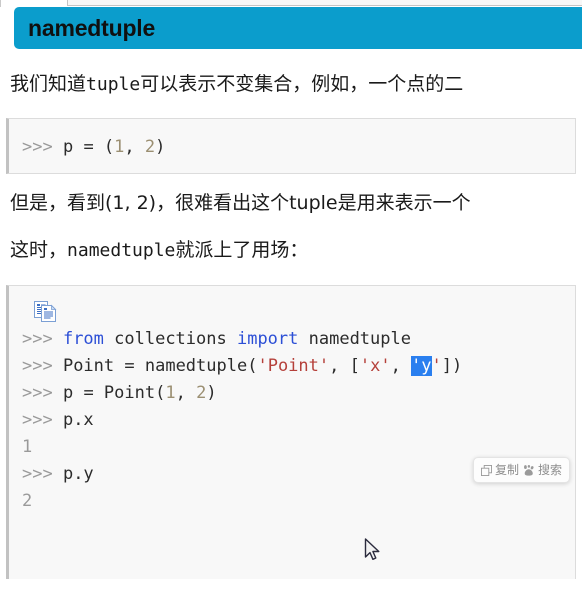 Image resolution: width=582 pixels, height=610 pixels. I want to click on code-line: >>> from collections import namedtuple, so click(294, 339).